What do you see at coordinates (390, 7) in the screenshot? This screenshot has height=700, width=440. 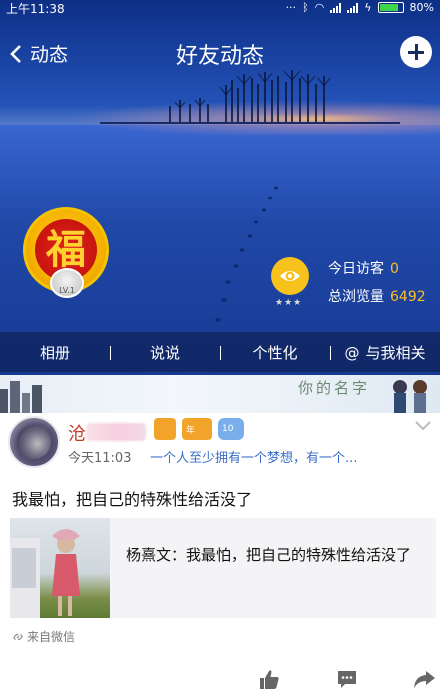 I see `battery-icon` at bounding box center [390, 7].